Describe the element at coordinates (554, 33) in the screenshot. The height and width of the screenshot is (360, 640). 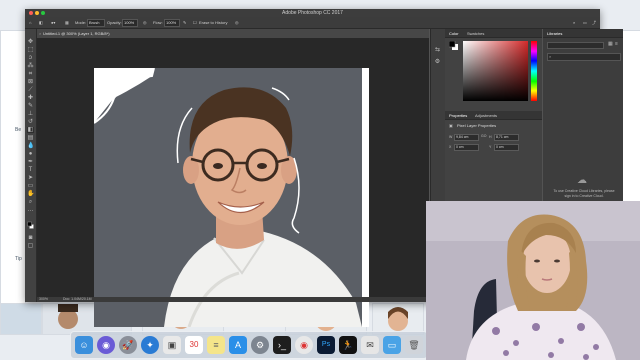
I see `tab-libraries: Libraries` at that location.